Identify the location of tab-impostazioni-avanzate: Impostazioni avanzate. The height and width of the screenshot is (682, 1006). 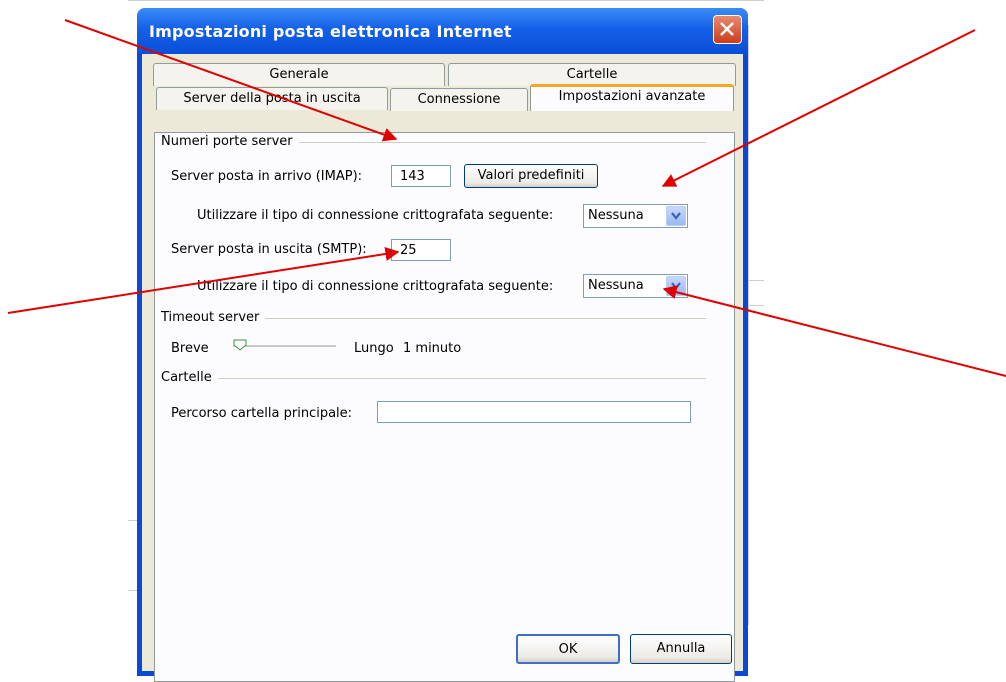
(632, 97).